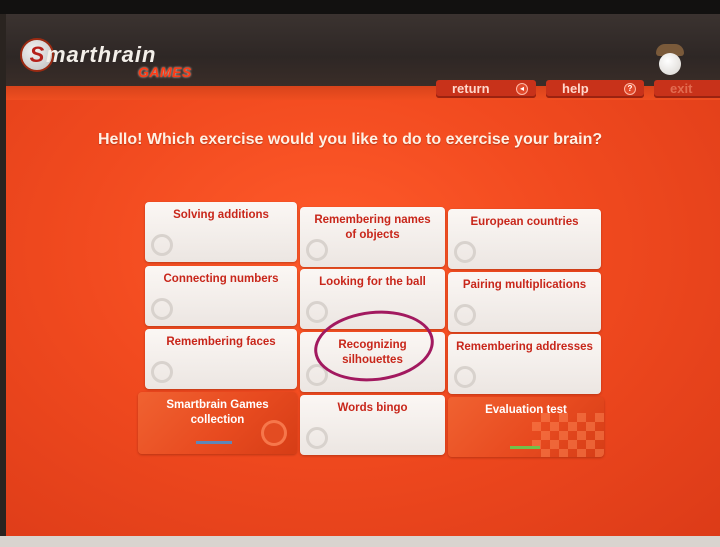  I want to click on tile-label: Pairing multiplications, so click(524, 285).